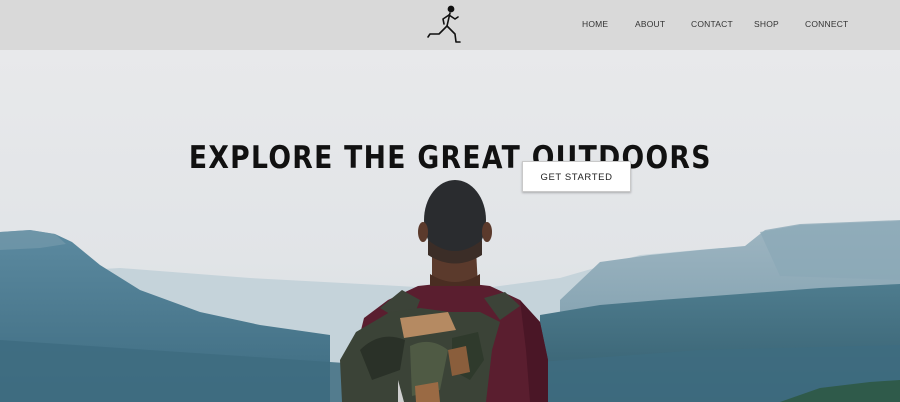  I want to click on hero-headline: EXPLORE THE GREAT OUTDOORS, so click(450, 158).